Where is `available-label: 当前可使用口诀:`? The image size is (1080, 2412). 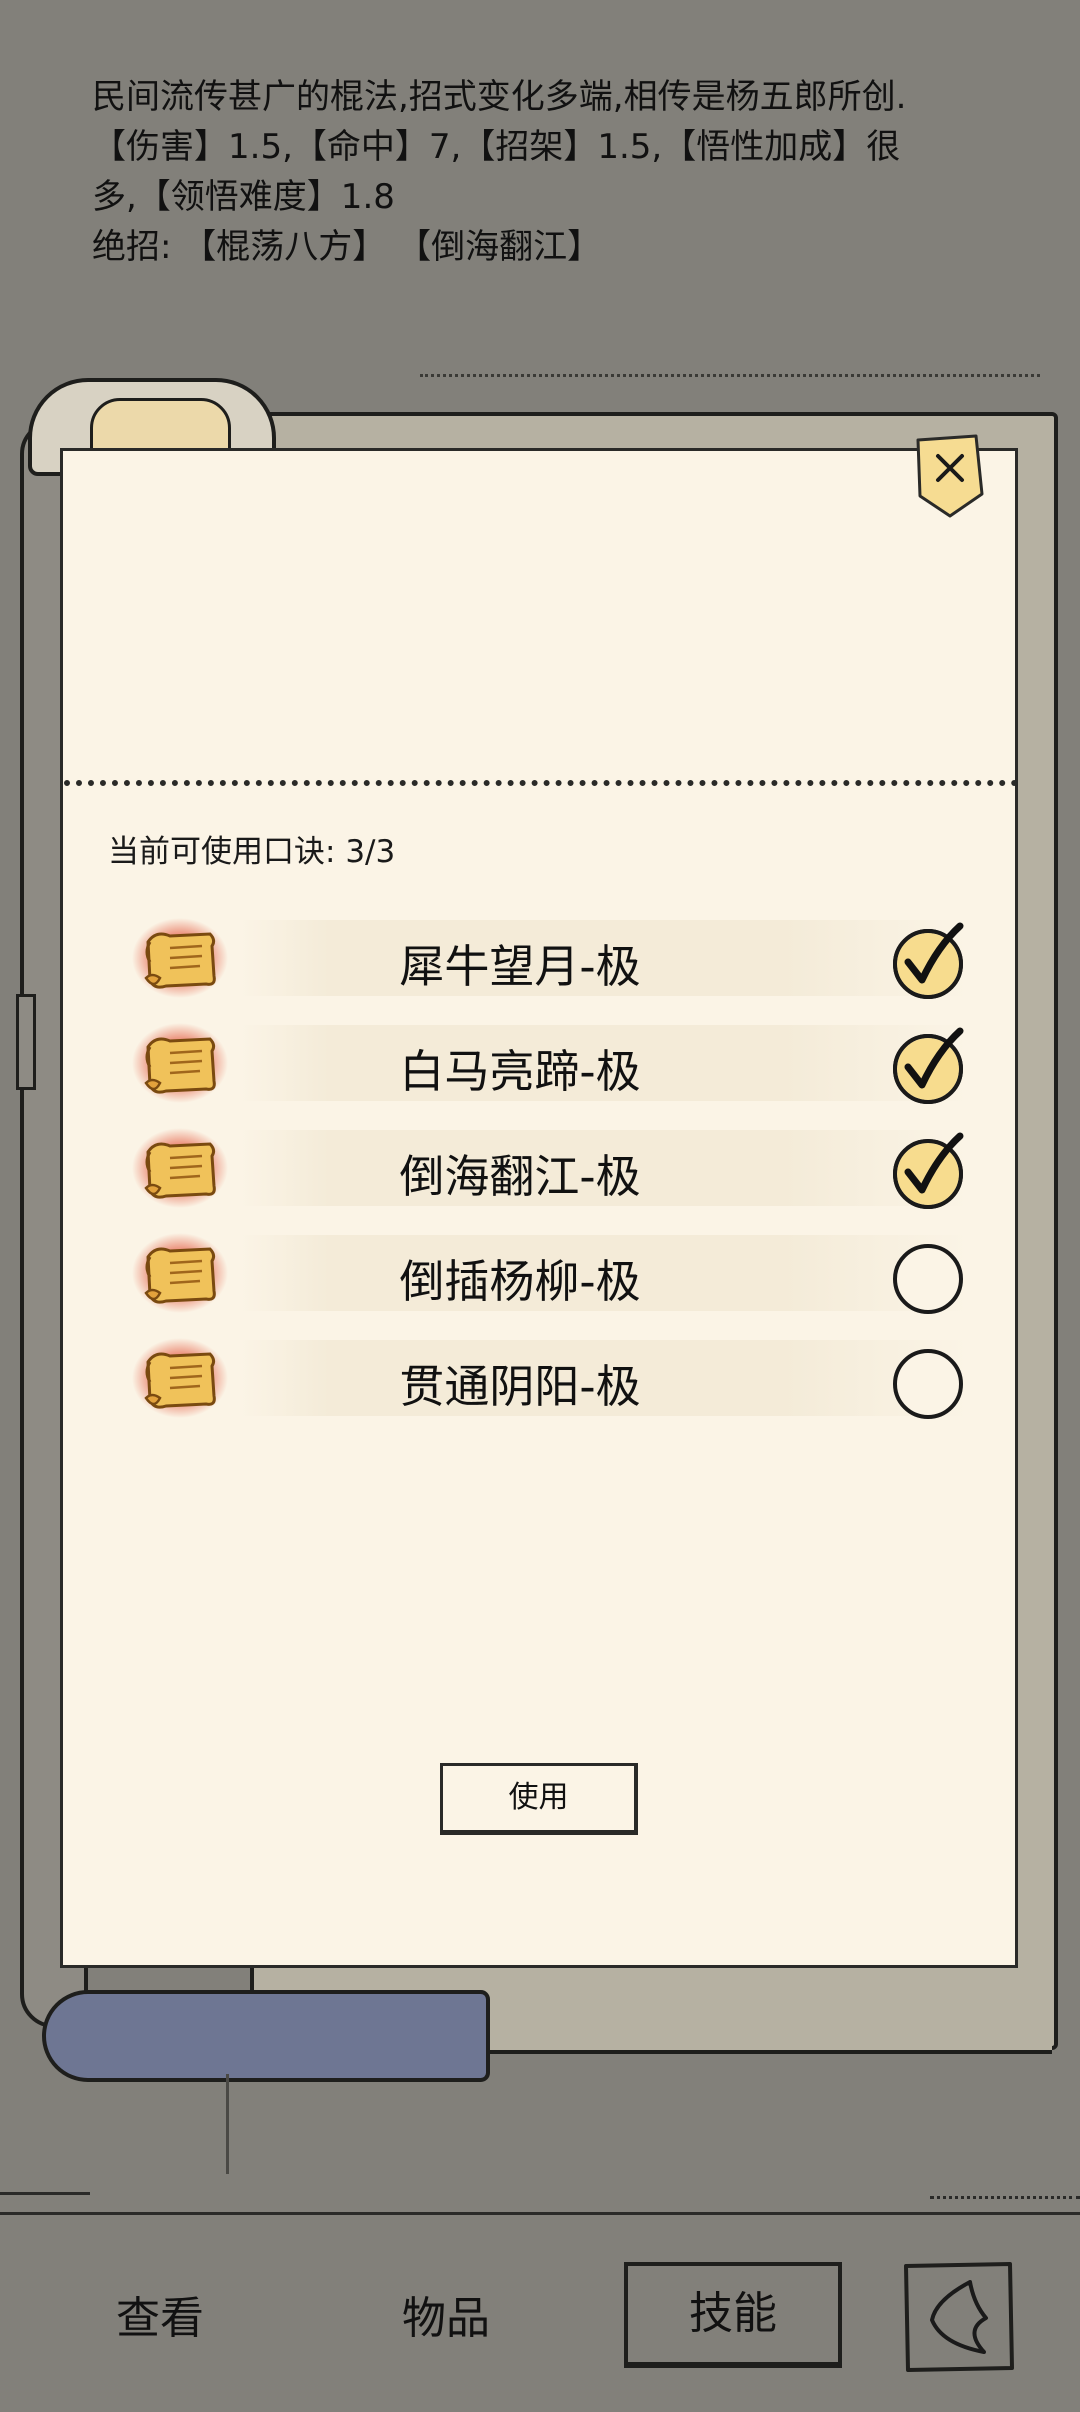
available-label: 当前可使用口诀: is located at coordinates (222, 852).